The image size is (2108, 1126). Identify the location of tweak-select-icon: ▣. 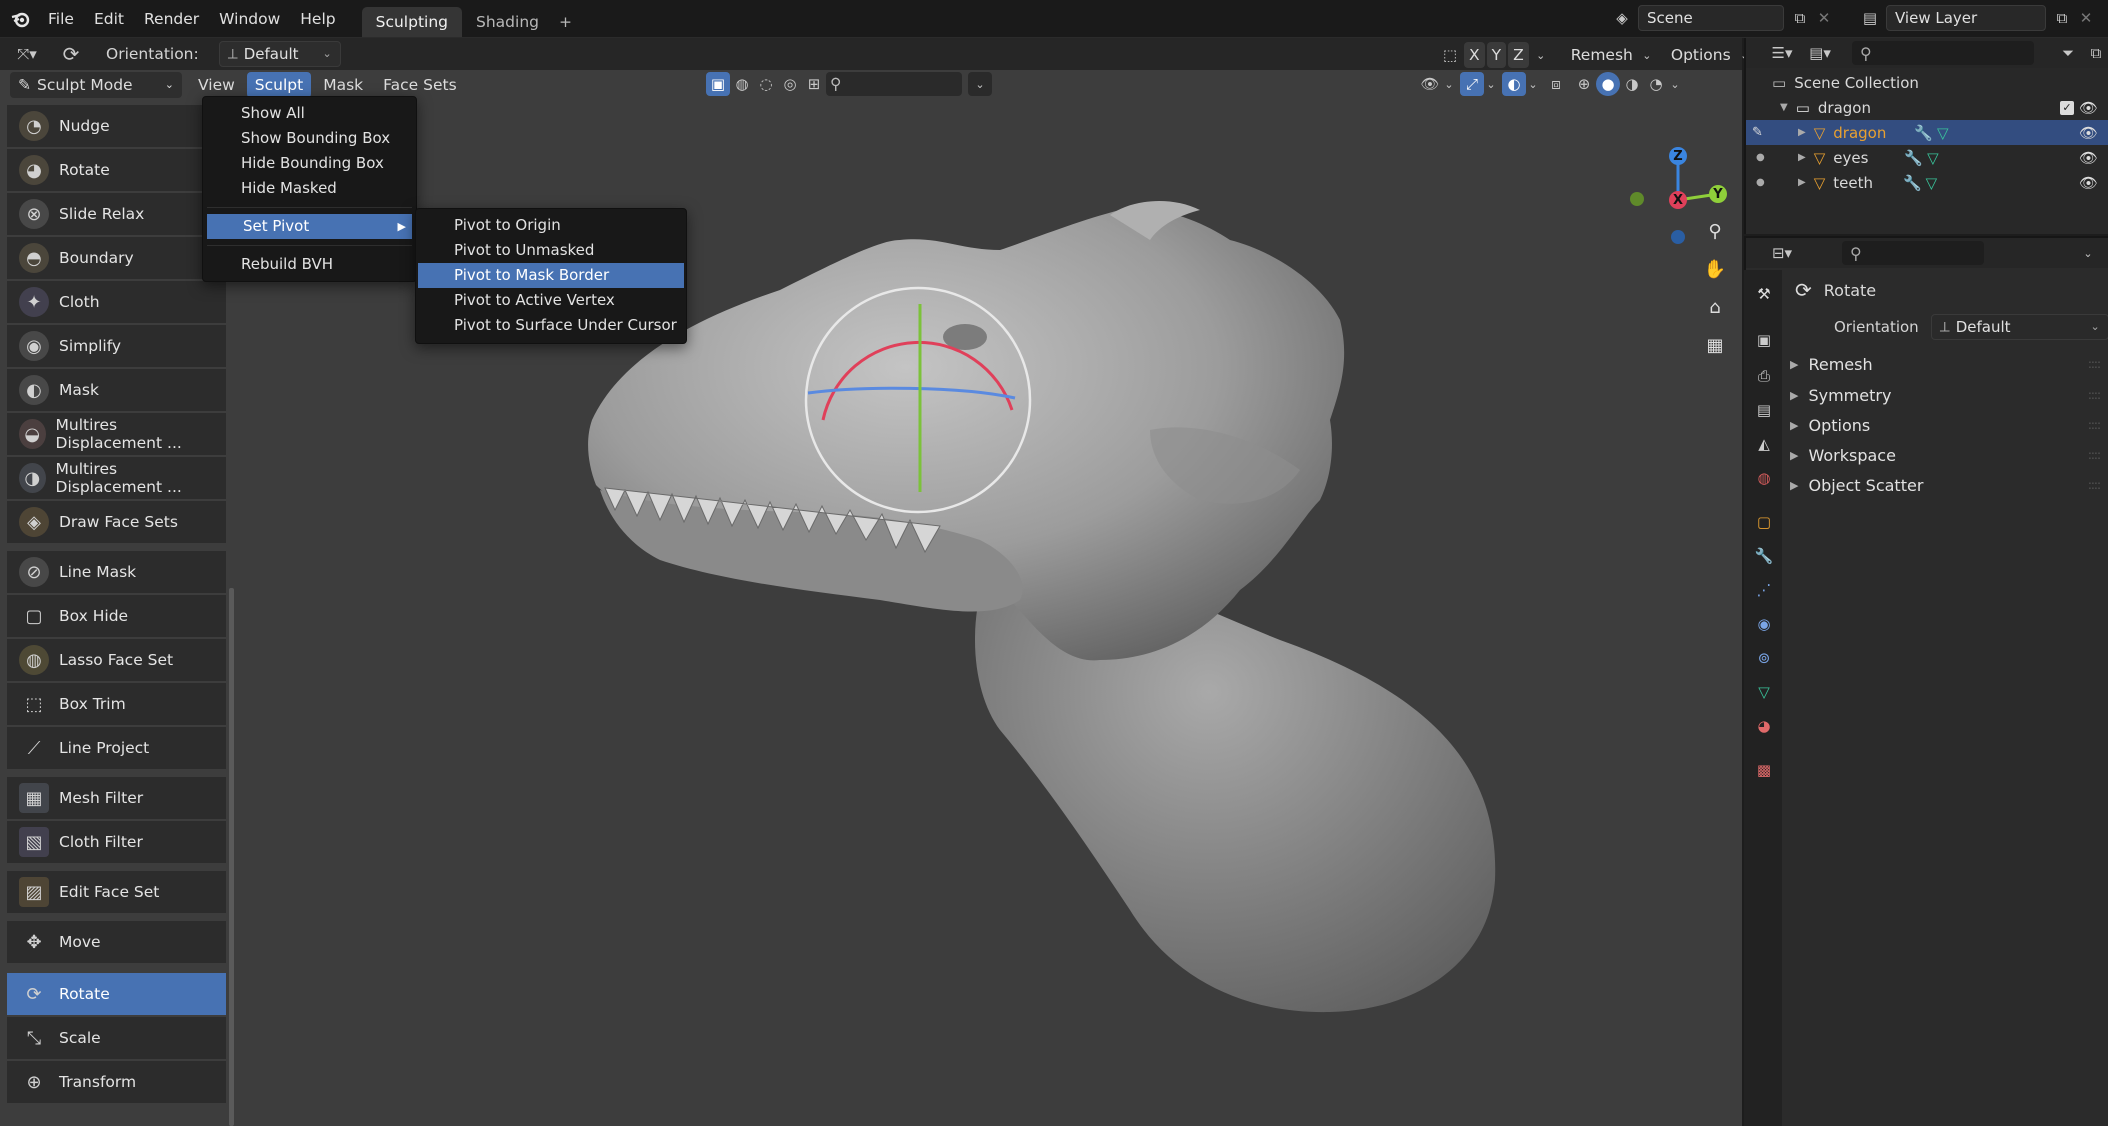
(718, 84).